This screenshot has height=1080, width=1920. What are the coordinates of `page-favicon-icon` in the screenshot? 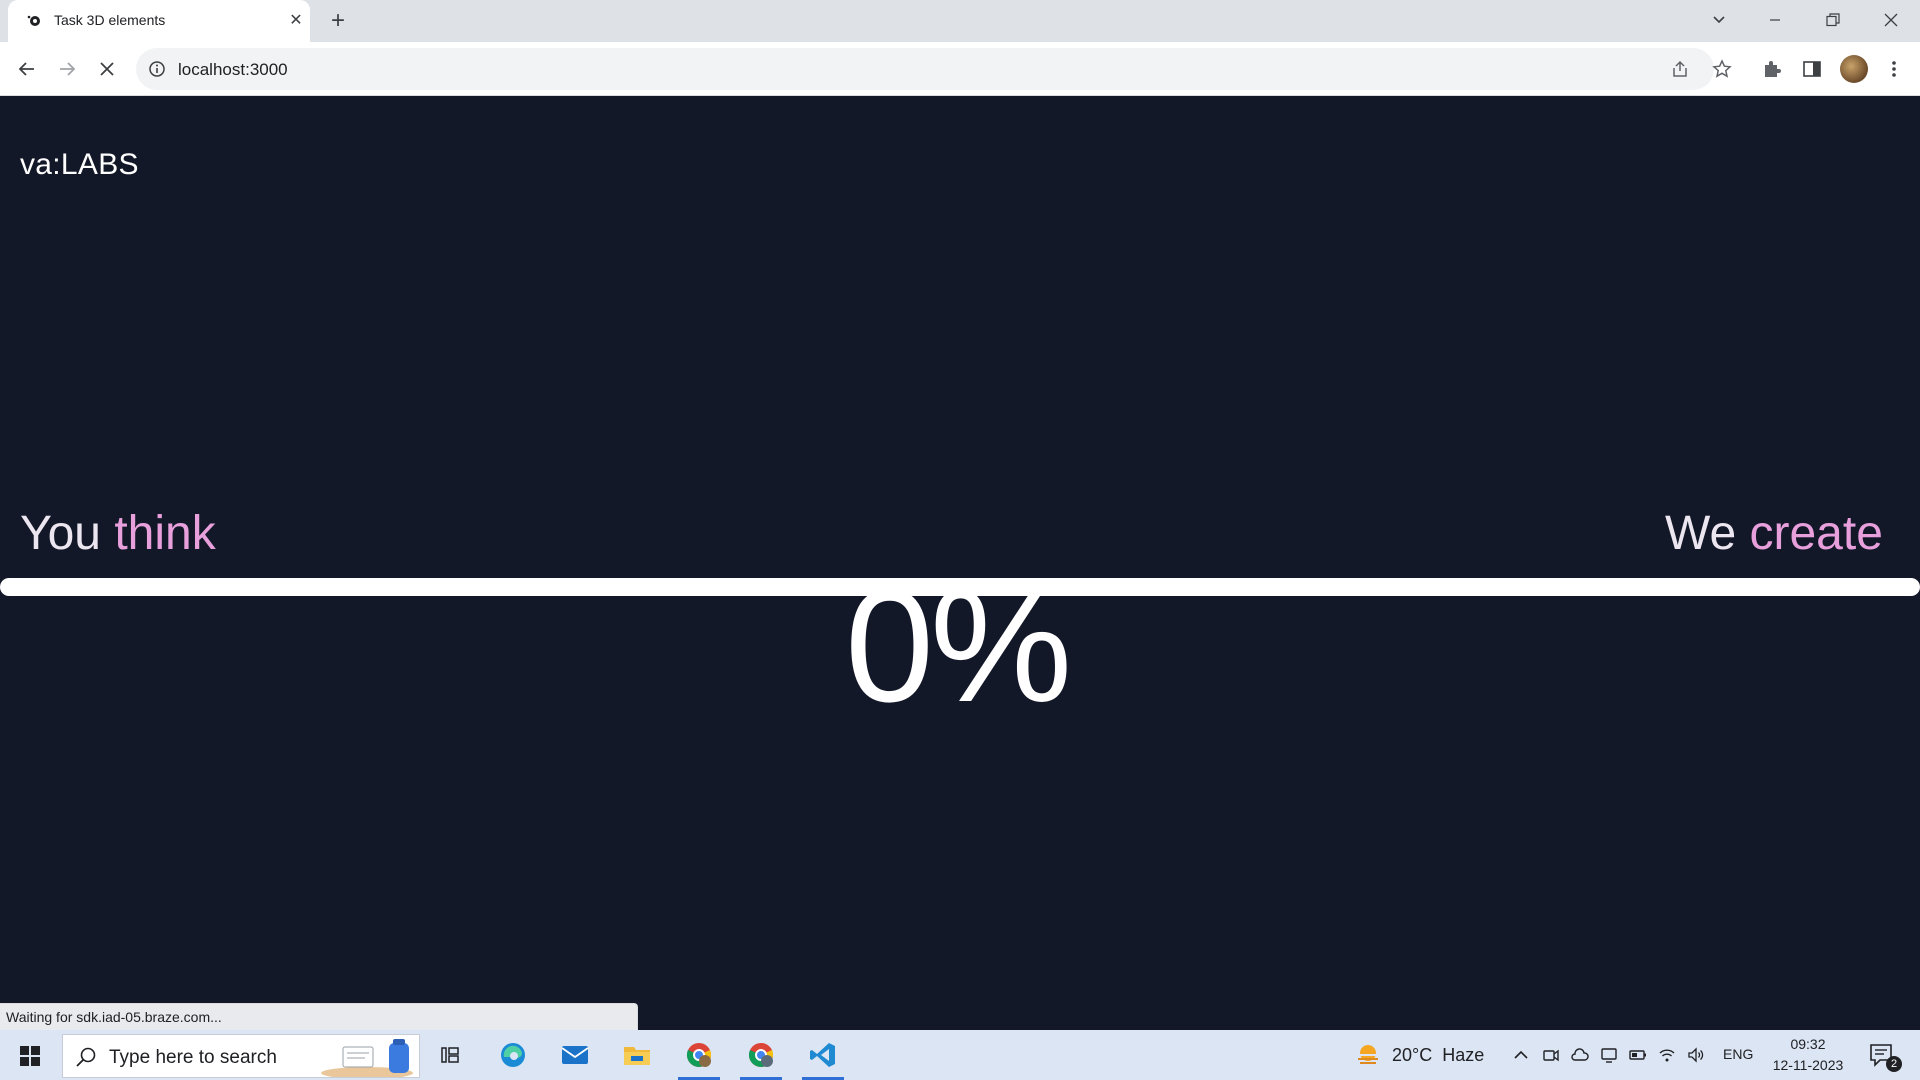 It's located at (33, 20).